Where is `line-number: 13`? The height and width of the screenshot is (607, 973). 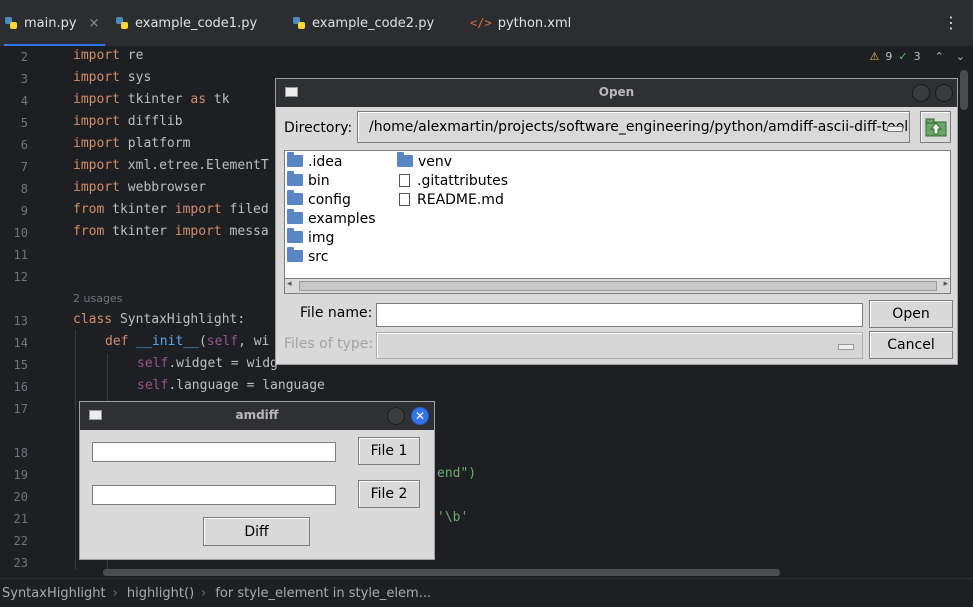
line-number: 13 is located at coordinates (20, 321).